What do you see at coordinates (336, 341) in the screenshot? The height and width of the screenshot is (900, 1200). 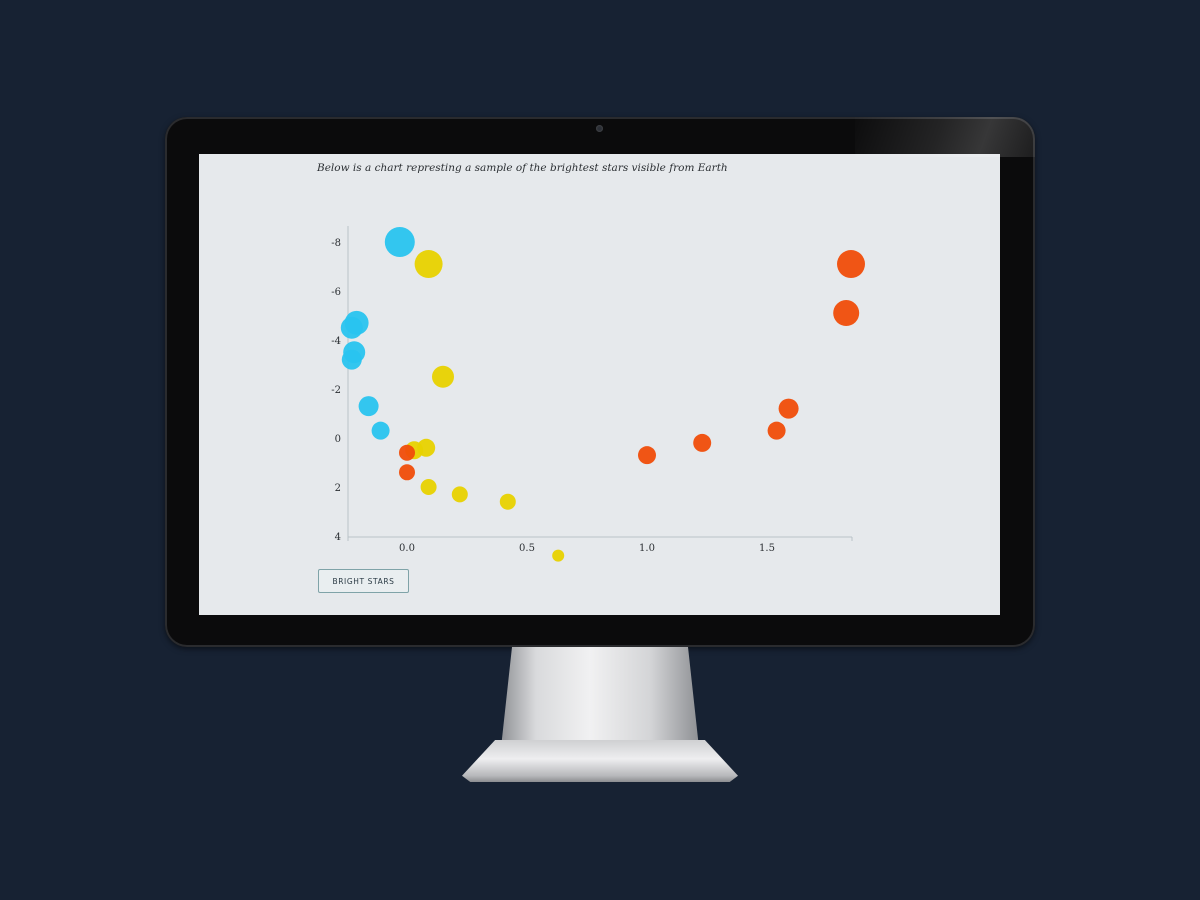 I see `y-tick-label: -4` at bounding box center [336, 341].